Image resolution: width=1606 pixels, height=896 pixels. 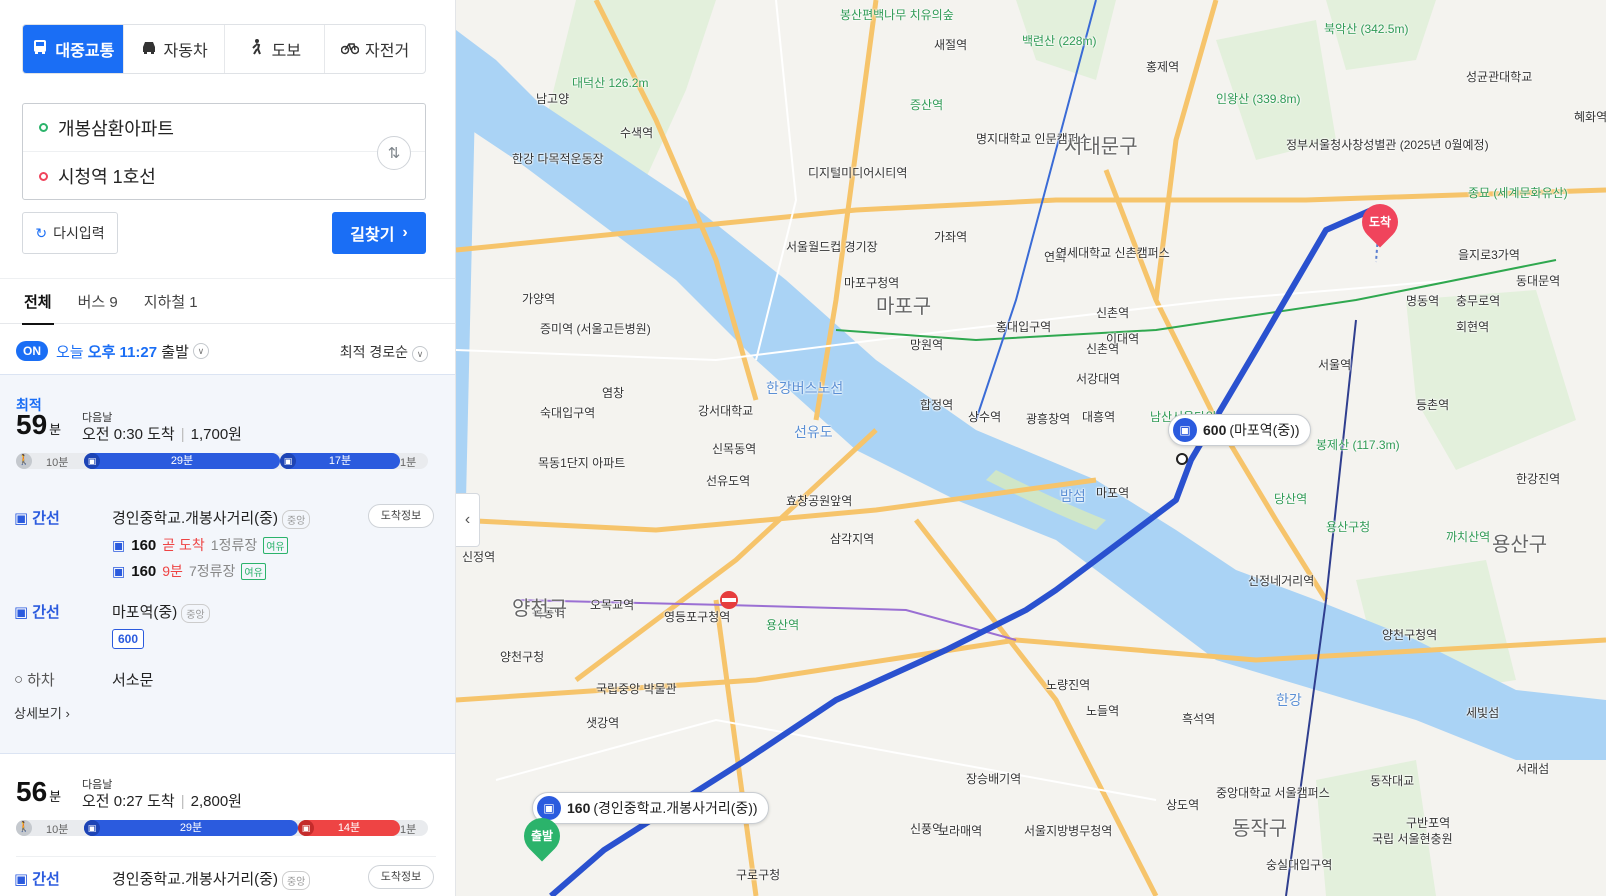 I want to click on departure-time: 오후 11:27, so click(x=122, y=351).